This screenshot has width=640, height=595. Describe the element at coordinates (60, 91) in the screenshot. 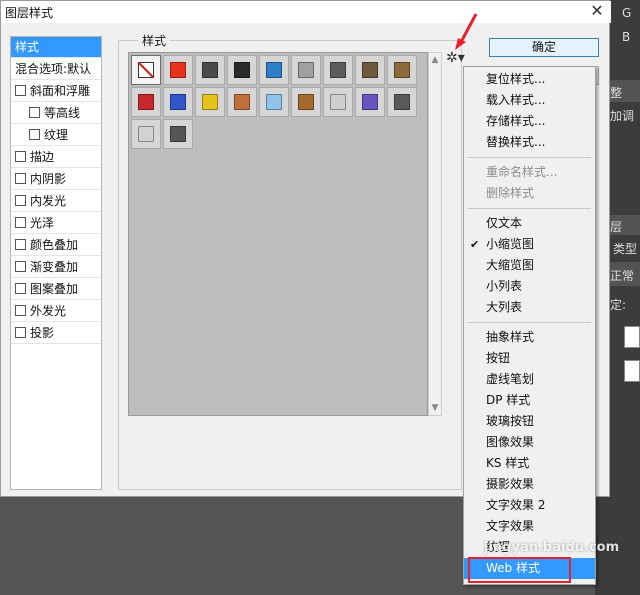

I see `effect-label: 斜面和浮雕` at that location.